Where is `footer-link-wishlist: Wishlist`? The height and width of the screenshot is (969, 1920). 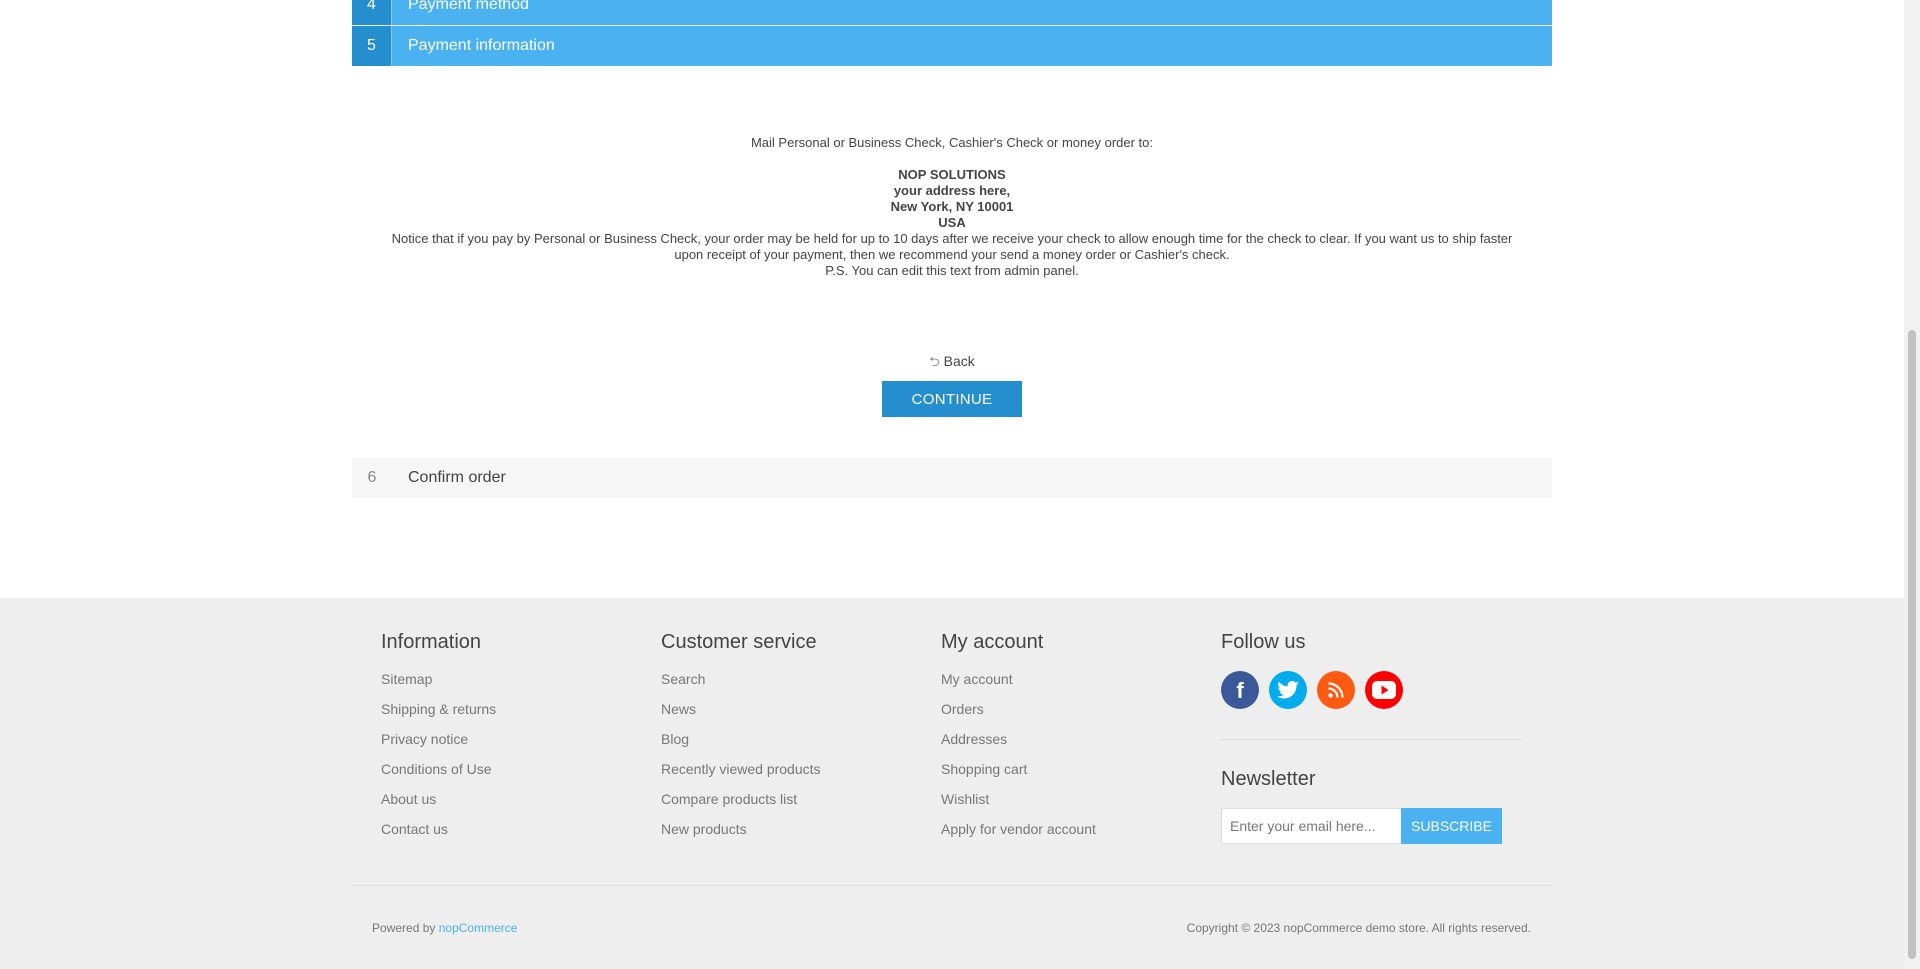
footer-link-wishlist: Wishlist is located at coordinates (1071, 806).